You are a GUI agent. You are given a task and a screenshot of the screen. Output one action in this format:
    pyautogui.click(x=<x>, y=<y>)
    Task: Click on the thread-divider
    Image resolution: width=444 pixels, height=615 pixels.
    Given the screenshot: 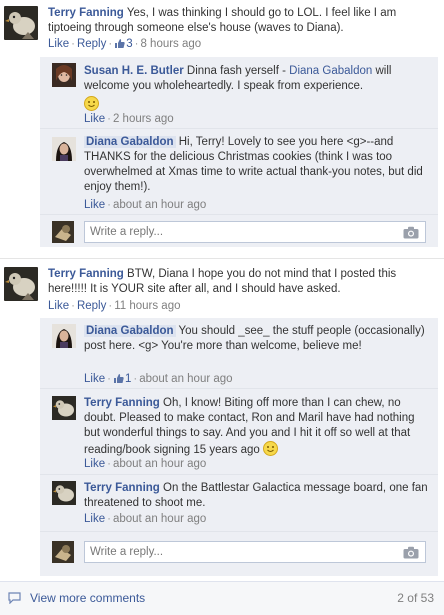 What is the action you would take?
    pyautogui.click(x=222, y=258)
    